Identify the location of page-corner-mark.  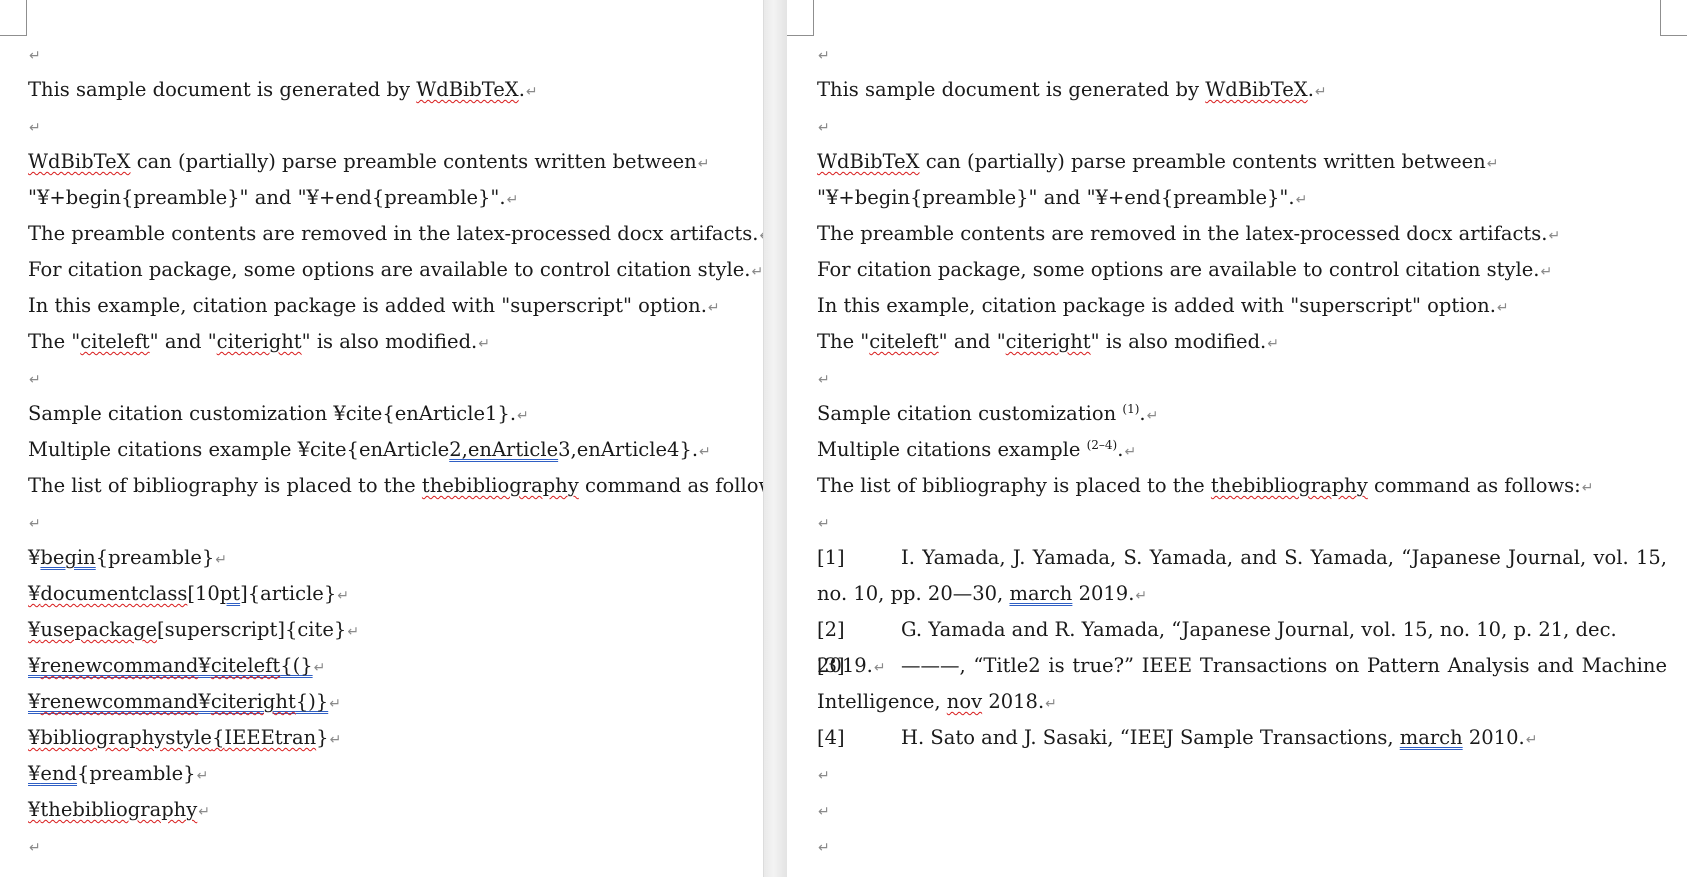
(1673, 18).